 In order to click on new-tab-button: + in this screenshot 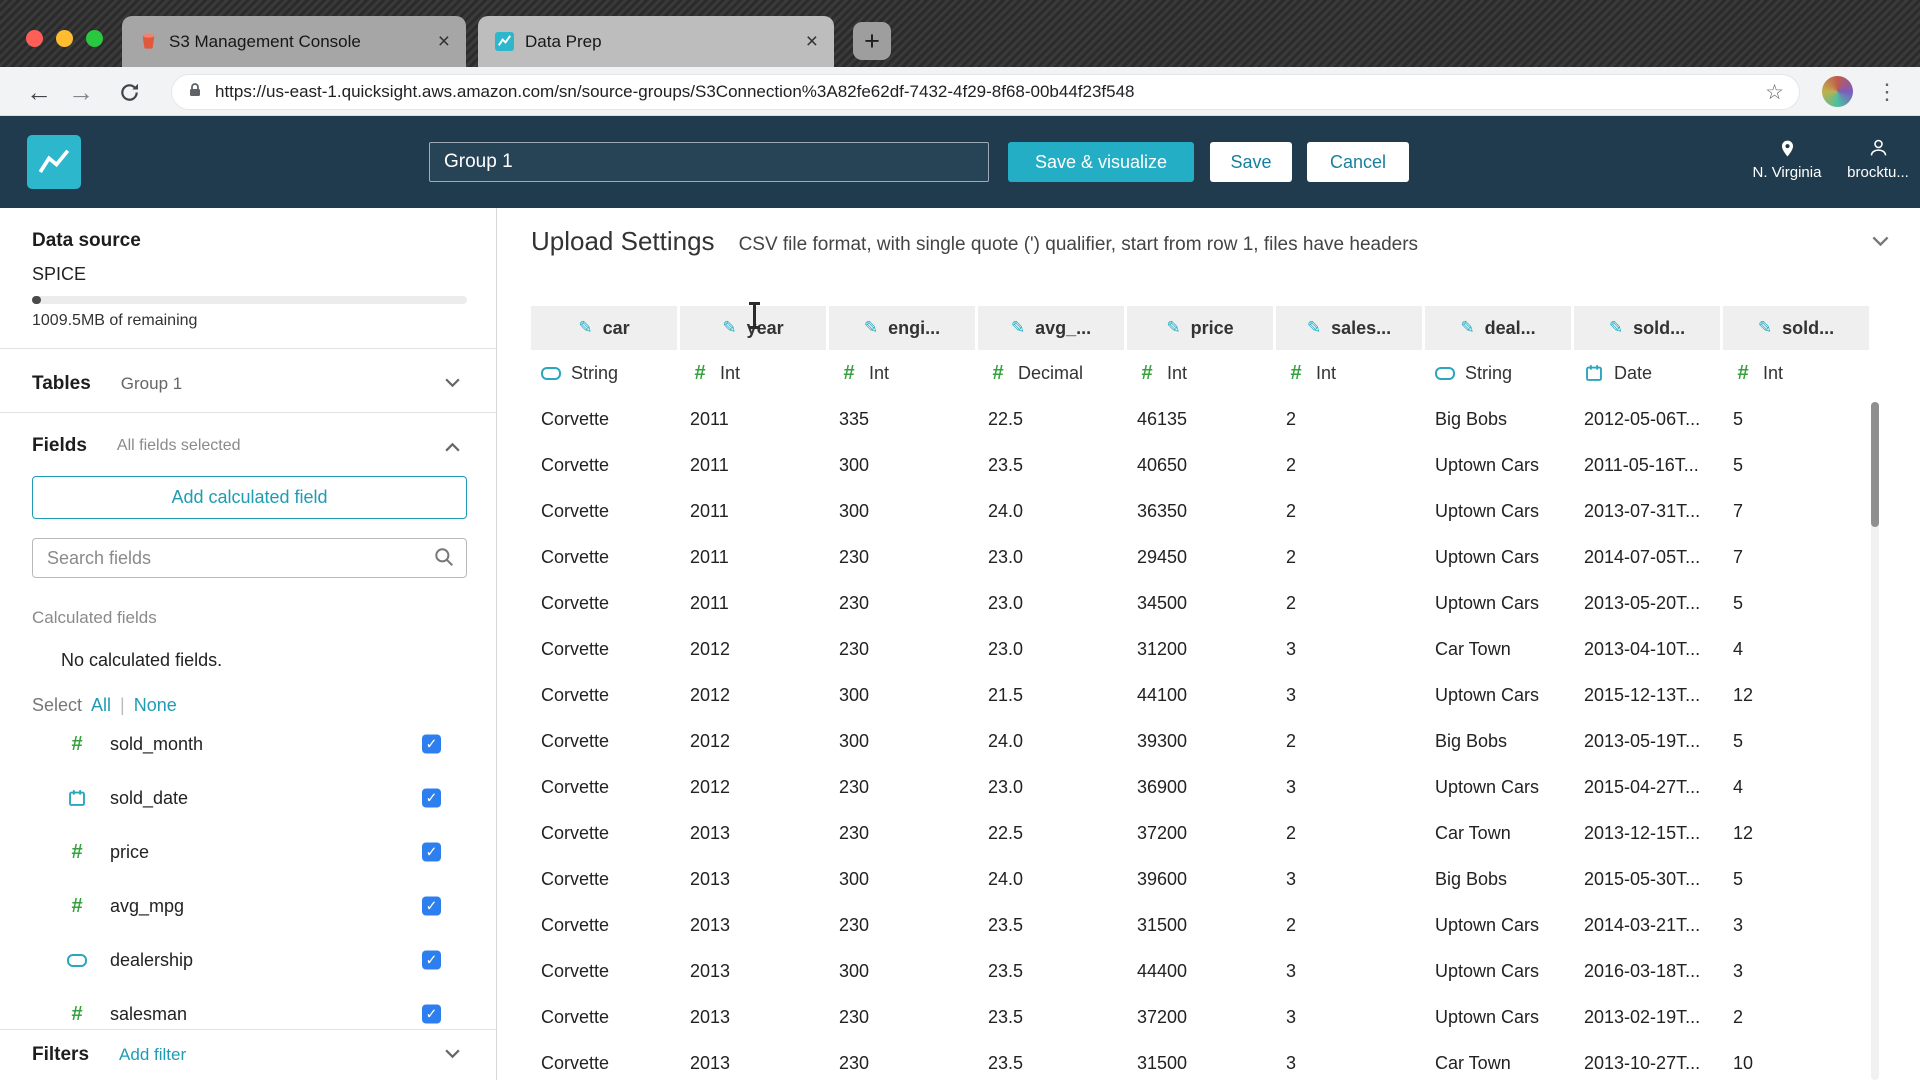, I will do `click(872, 41)`.